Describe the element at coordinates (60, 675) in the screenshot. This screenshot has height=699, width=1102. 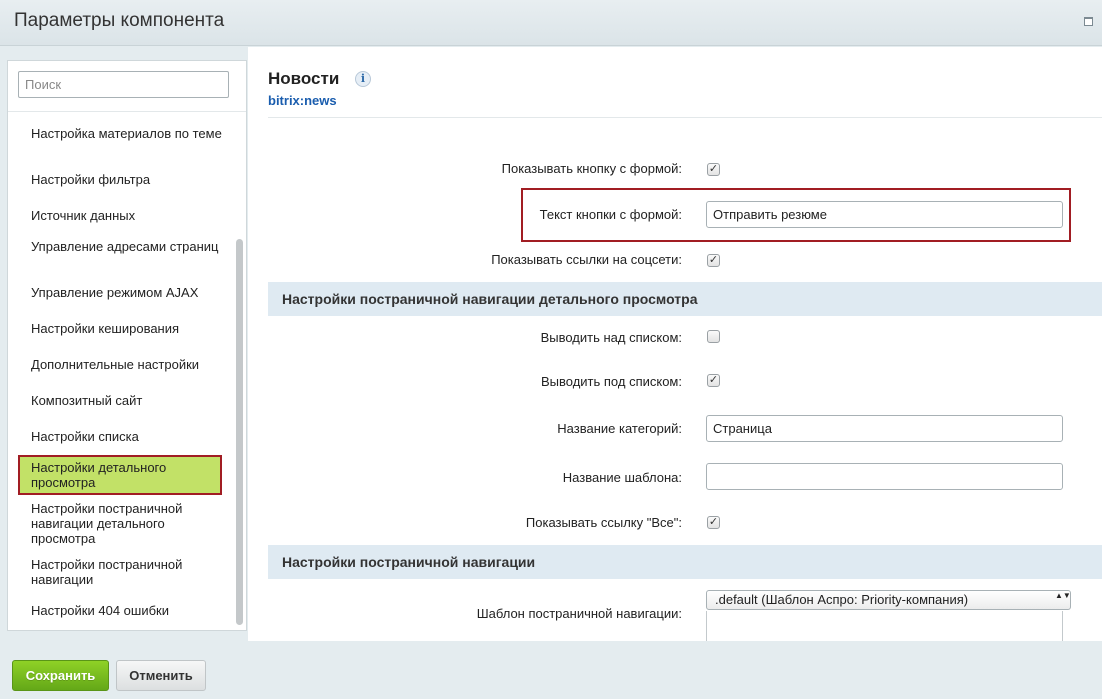
I see `save-button: Сохранить` at that location.